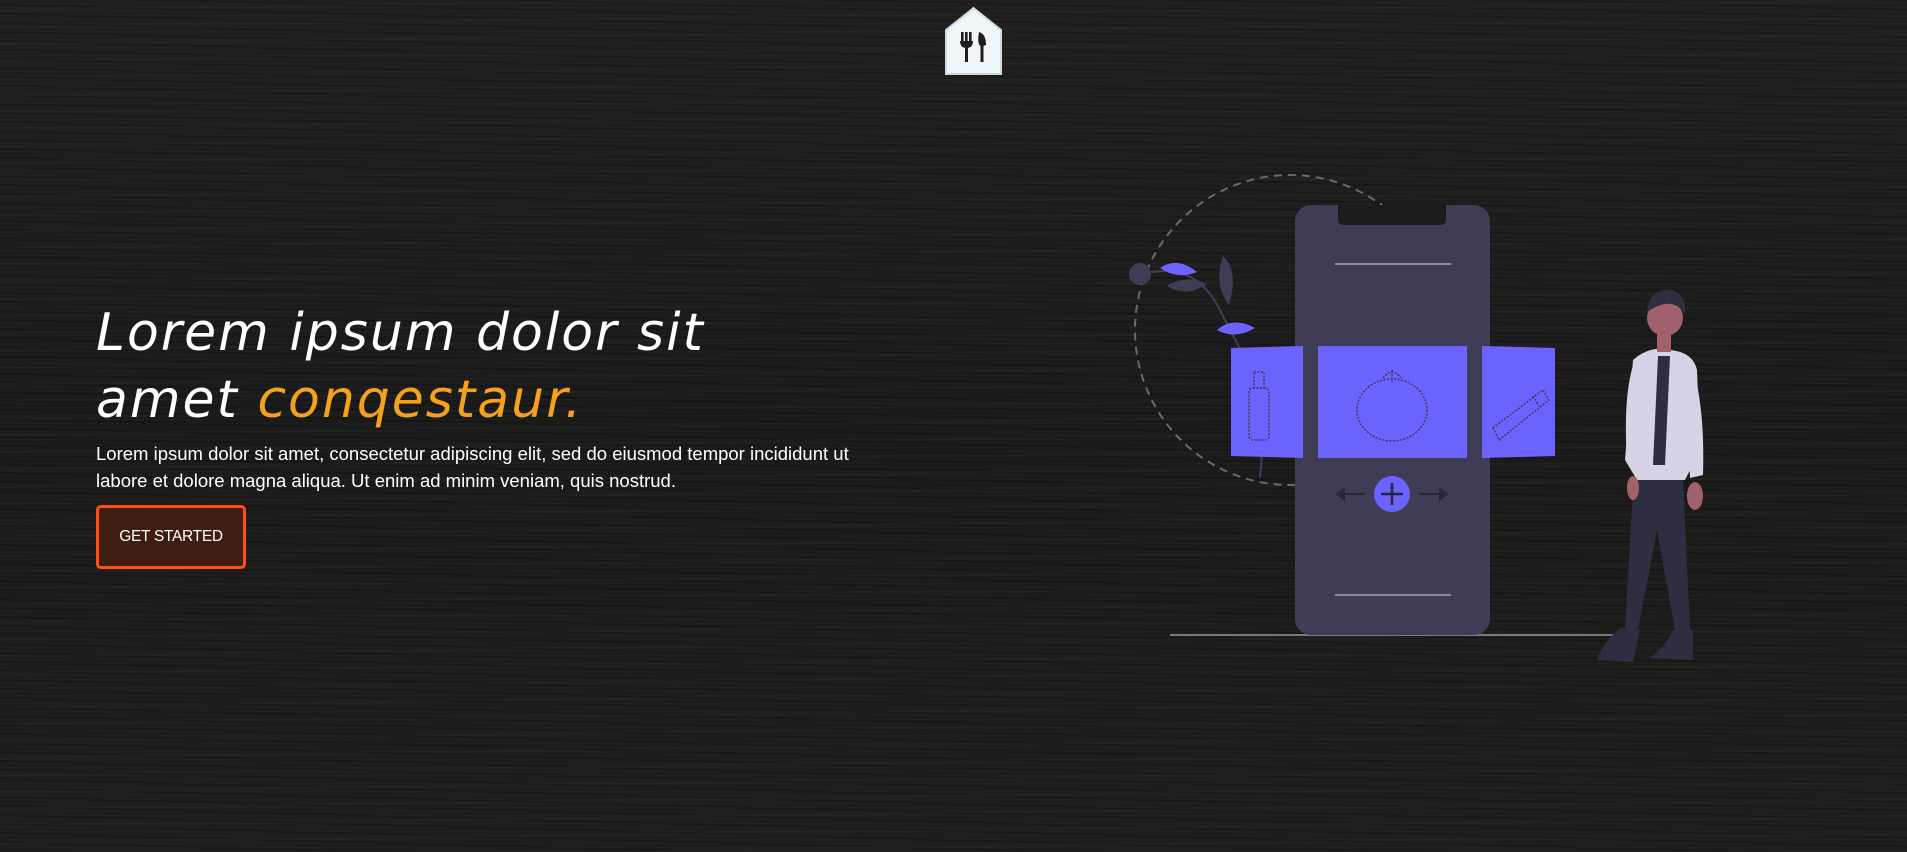 The image size is (1907, 852). What do you see at coordinates (420, 400) in the screenshot?
I see `headline-accent: conqestaur.` at bounding box center [420, 400].